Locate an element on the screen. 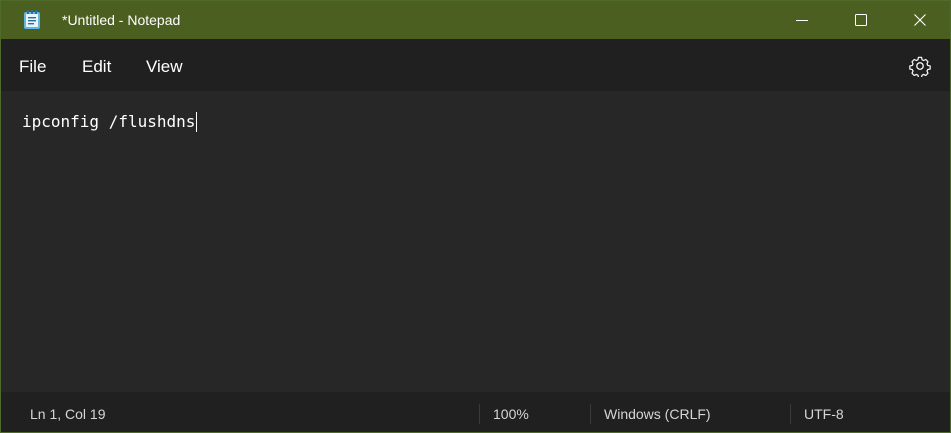 This screenshot has height=433, width=951. title-bar: *Untitled - Notepad is located at coordinates (475, 20).